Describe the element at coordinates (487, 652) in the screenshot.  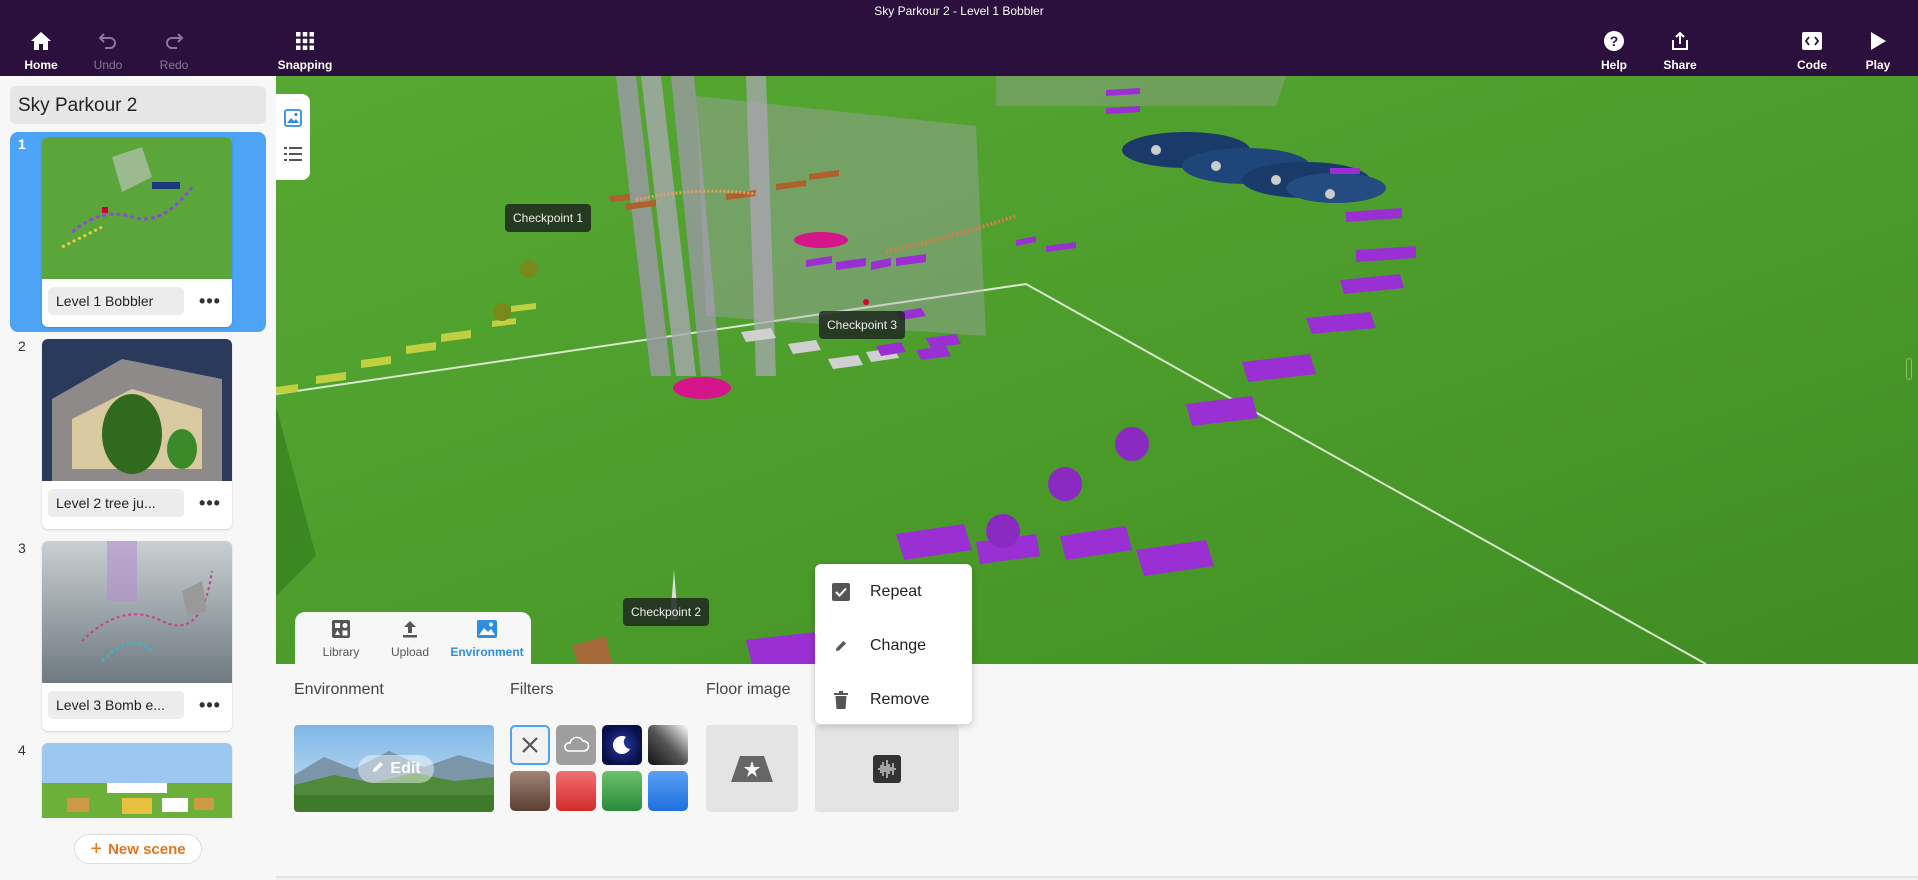
I see `tab-environment-label: Environment` at that location.